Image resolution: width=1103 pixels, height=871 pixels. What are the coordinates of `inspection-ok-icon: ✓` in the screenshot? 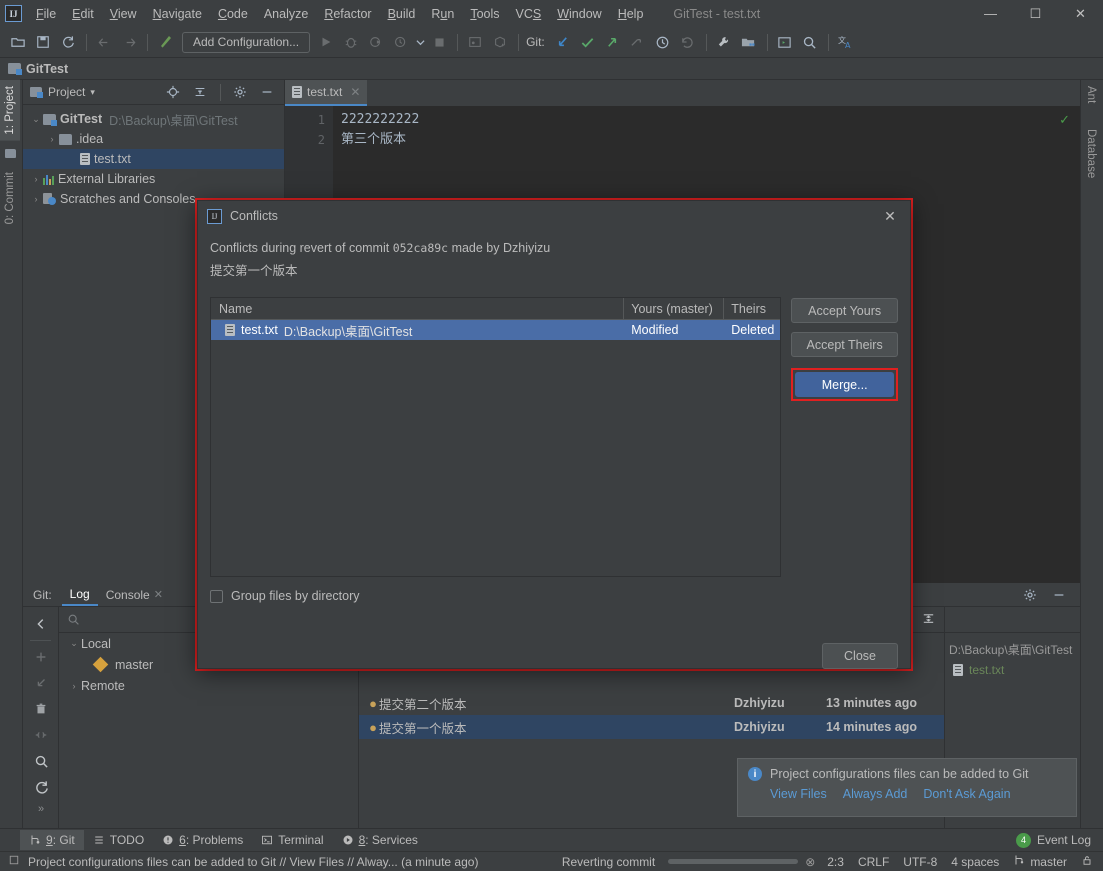 It's located at (1064, 120).